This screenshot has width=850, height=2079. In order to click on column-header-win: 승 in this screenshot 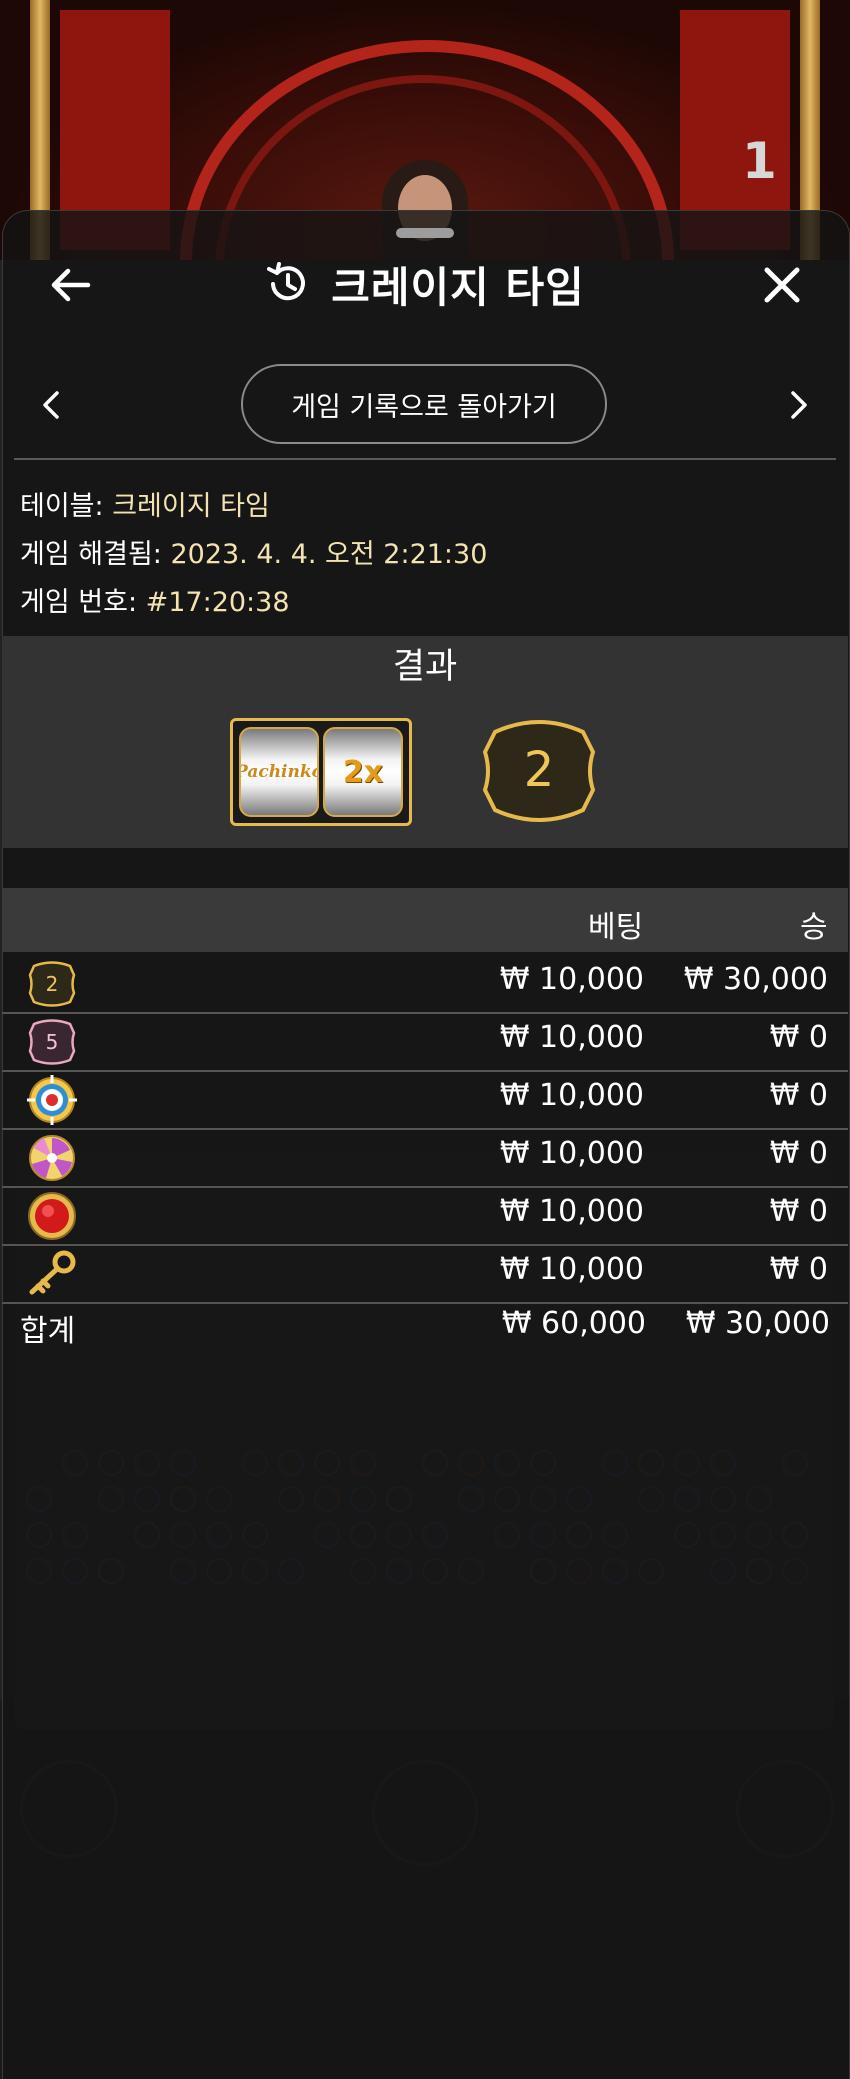, I will do `click(814, 927)`.